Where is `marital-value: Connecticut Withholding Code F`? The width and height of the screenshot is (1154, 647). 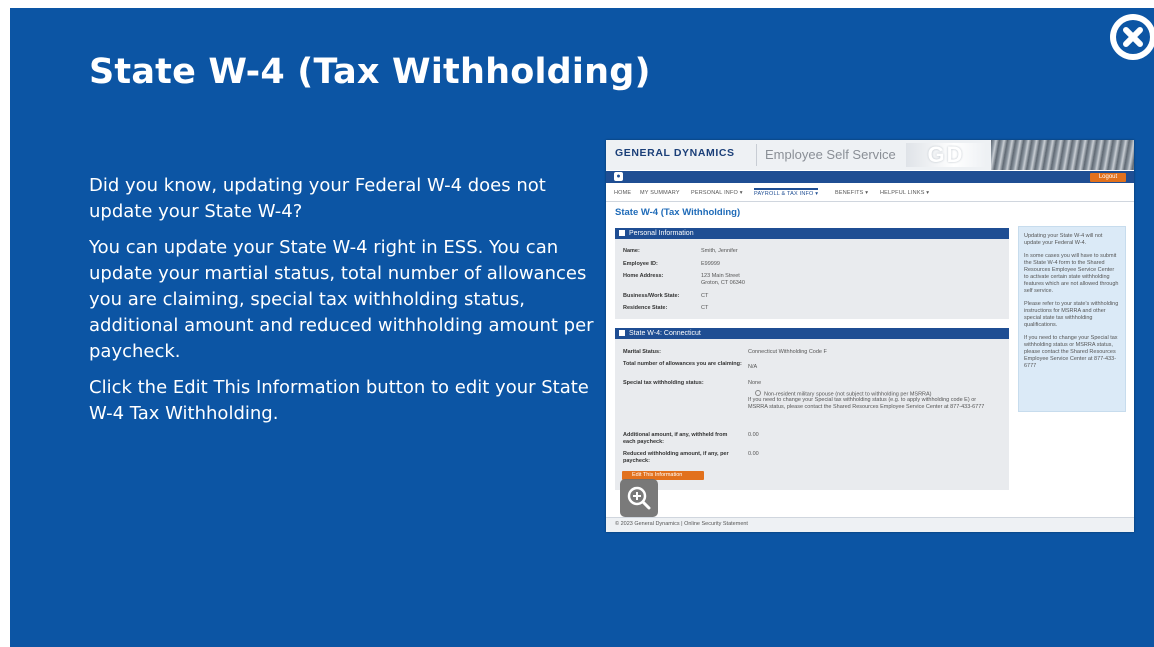 marital-value: Connecticut Withholding Code F is located at coordinates (787, 352).